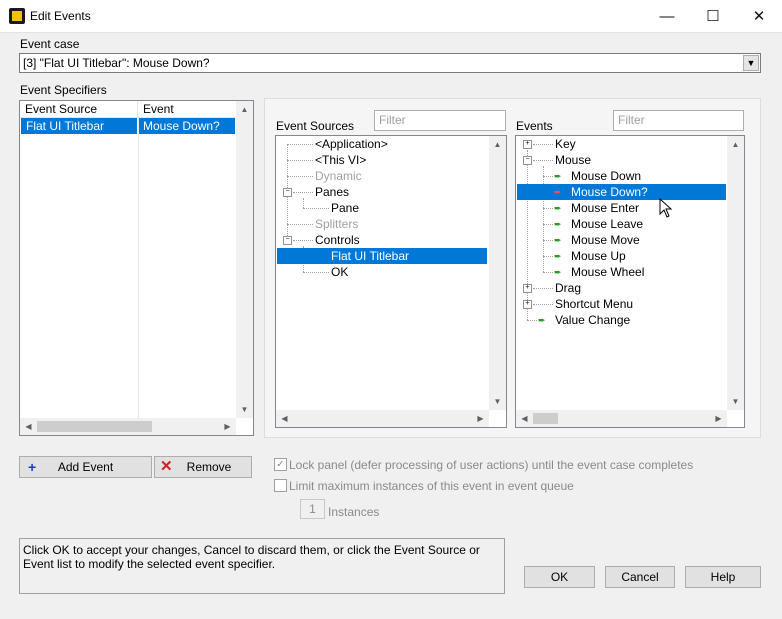 The width and height of the screenshot is (782, 619). What do you see at coordinates (382, 256) in the screenshot?
I see `source-flat-ui-titlebar: Flat UI Titlebar` at bounding box center [382, 256].